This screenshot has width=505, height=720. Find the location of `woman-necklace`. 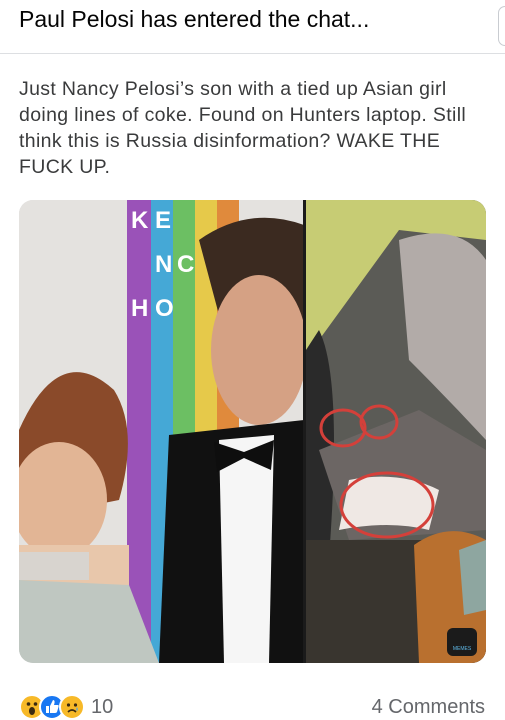

woman-necklace is located at coordinates (54, 566).